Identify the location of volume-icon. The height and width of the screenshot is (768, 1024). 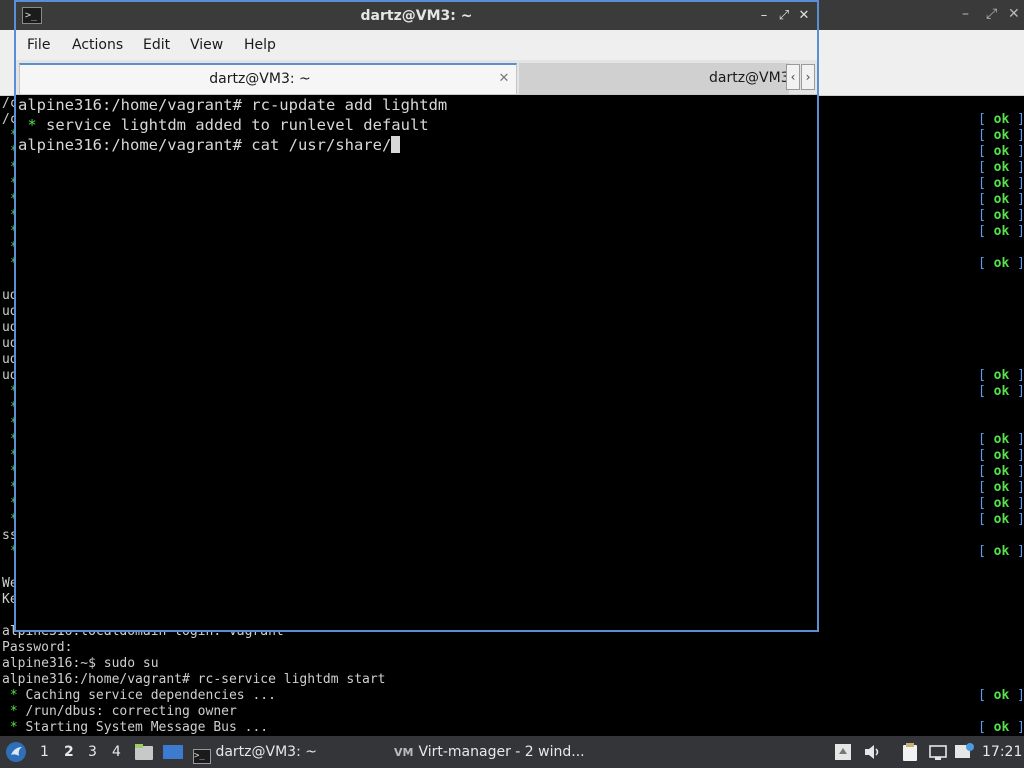
(872, 752).